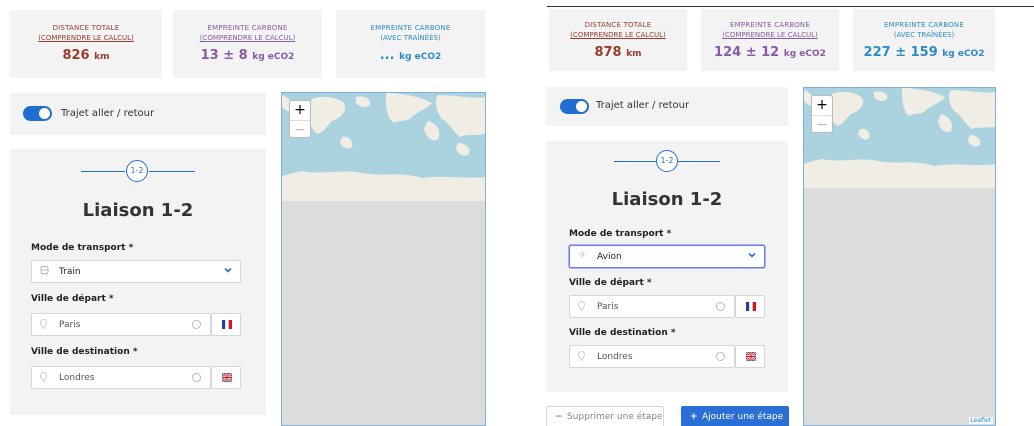  What do you see at coordinates (582, 255) in the screenshot?
I see `plane-icon: ✈` at bounding box center [582, 255].